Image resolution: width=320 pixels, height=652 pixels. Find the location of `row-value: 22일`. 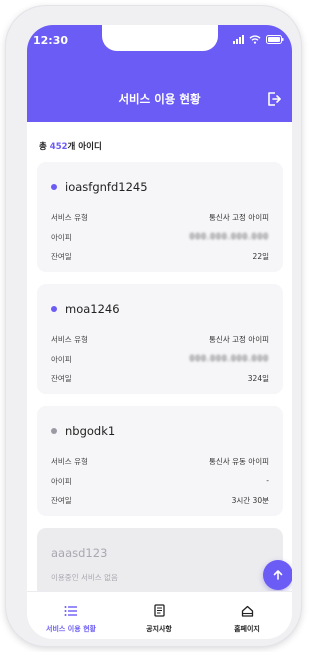

row-value: 22일 is located at coordinates (260, 256).